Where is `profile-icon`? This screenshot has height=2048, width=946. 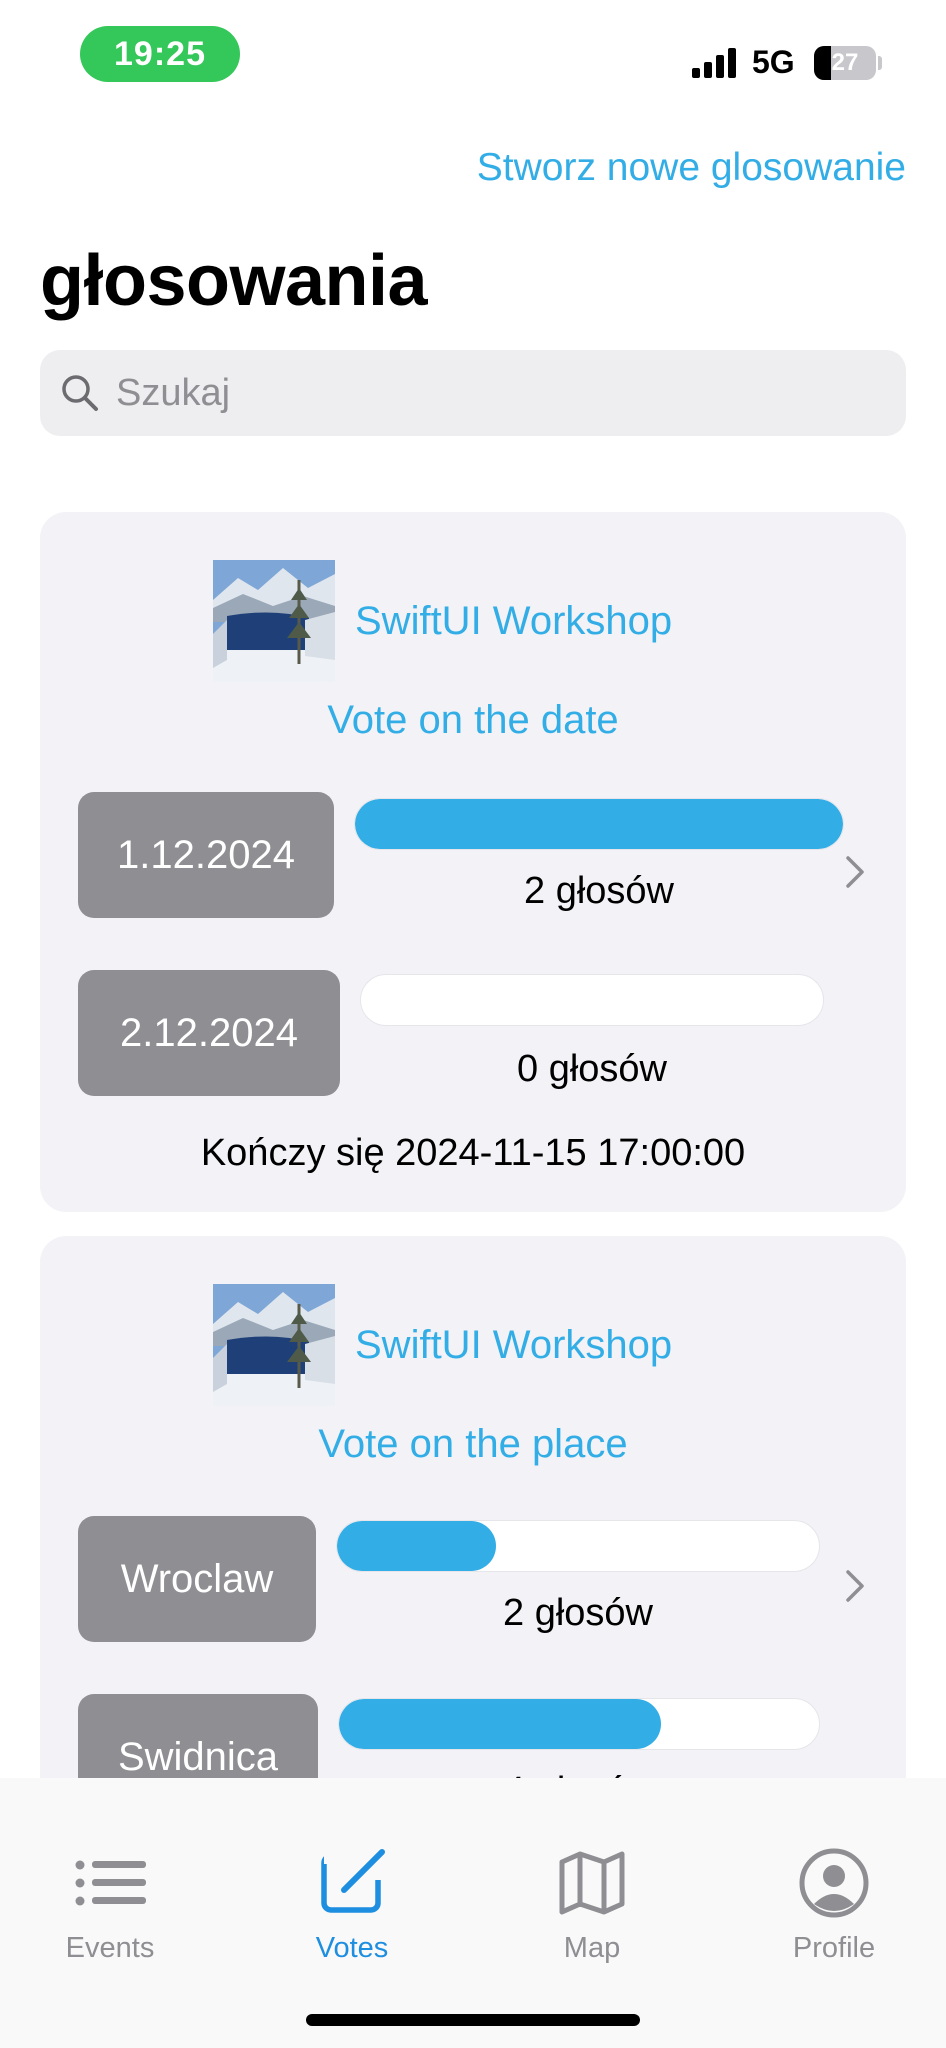 profile-icon is located at coordinates (834, 1883).